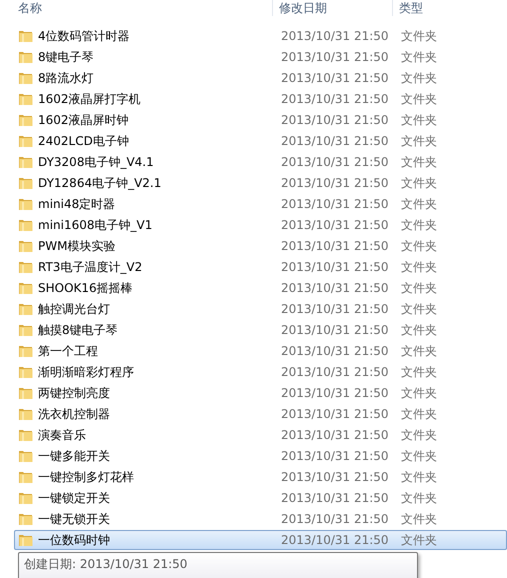 The width and height of the screenshot is (507, 578). What do you see at coordinates (100, 183) in the screenshot?
I see `file-name: DY12864电子钟_V2.1` at bounding box center [100, 183].